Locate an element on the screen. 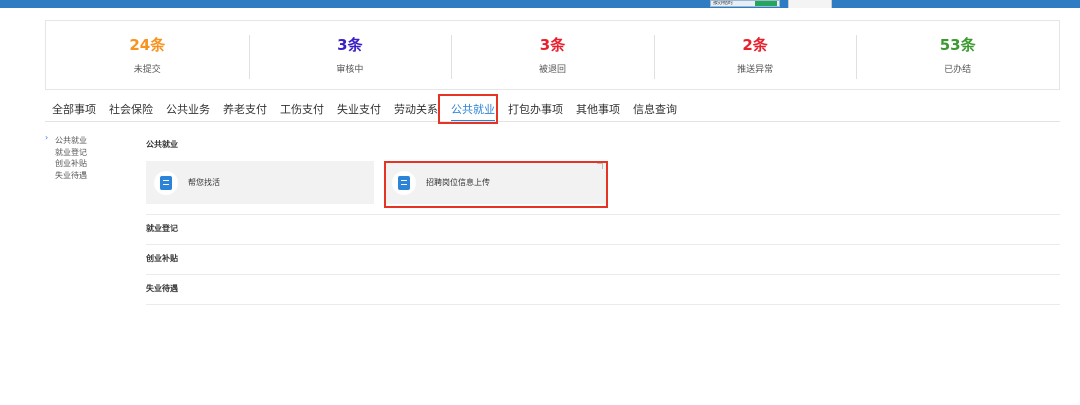  stat-completed: 53条 已办结 is located at coordinates (957, 55).